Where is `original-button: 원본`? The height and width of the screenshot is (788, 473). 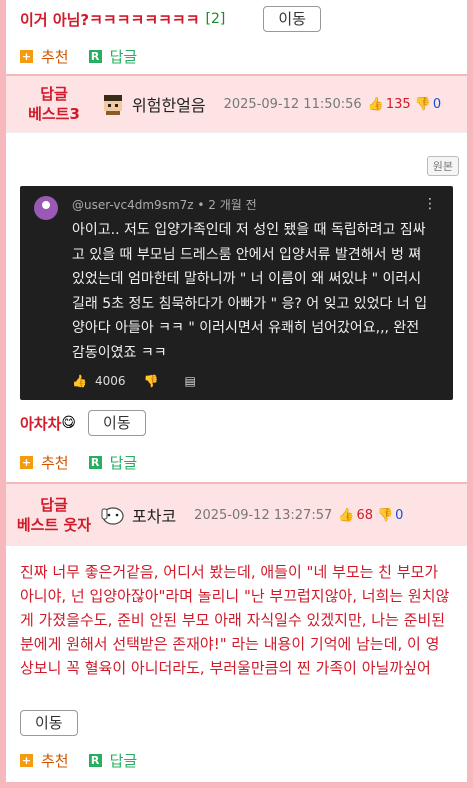 original-button: 원본 is located at coordinates (442, 166).